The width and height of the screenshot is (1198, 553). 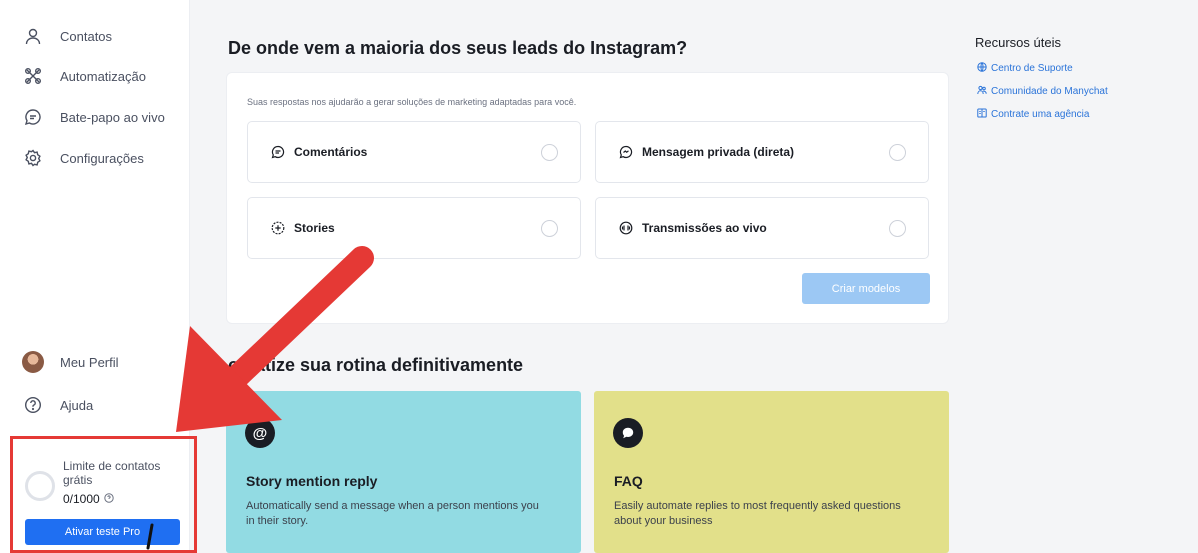 I want to click on live-icon, so click(x=626, y=228).